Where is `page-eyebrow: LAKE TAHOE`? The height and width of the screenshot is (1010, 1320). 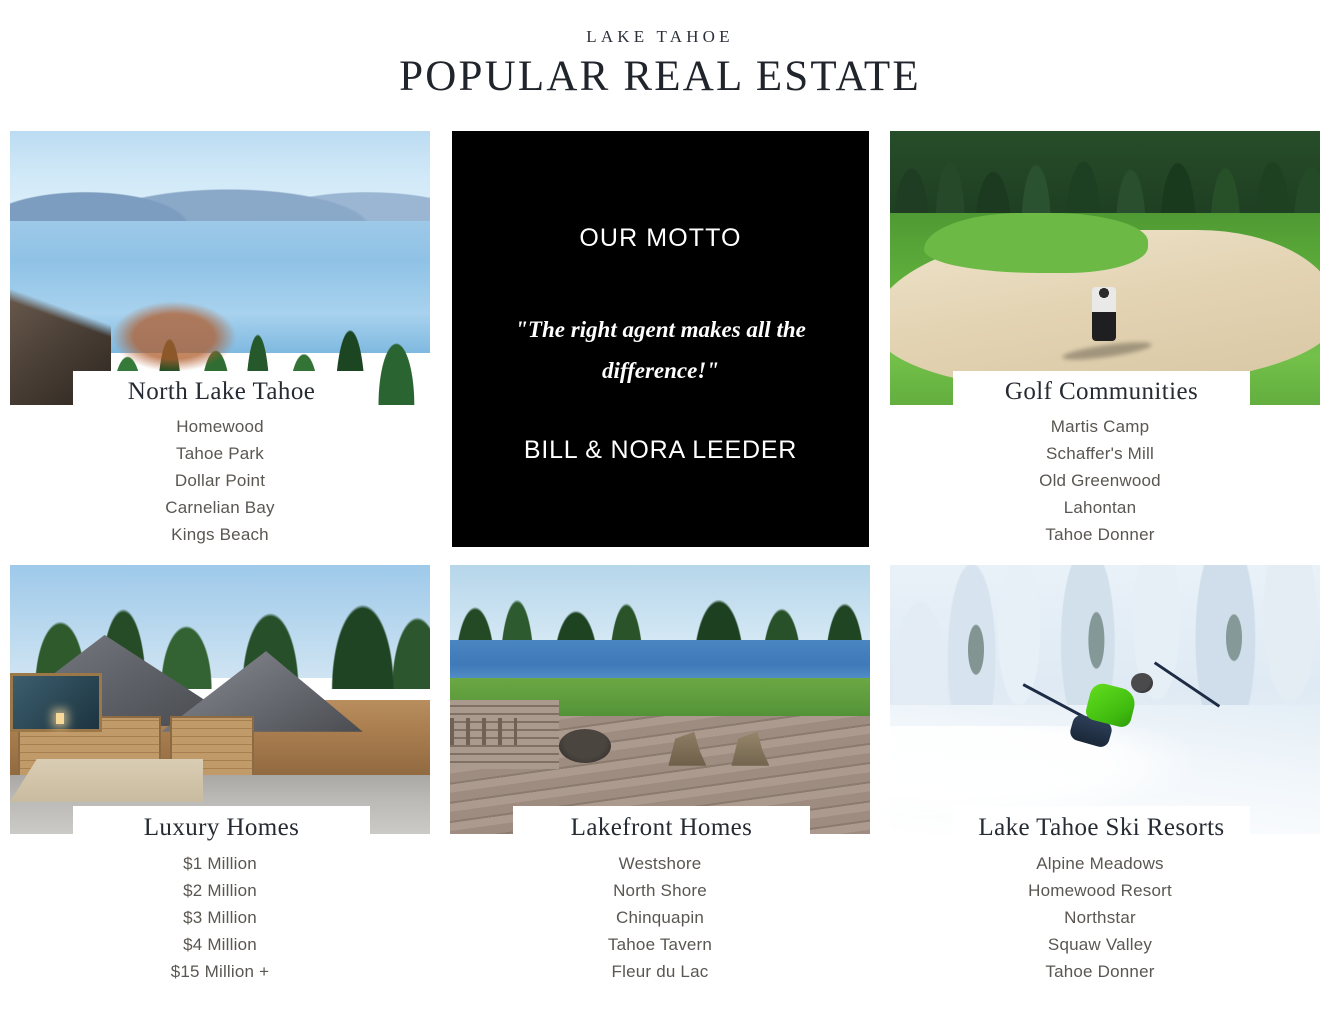 page-eyebrow: LAKE TAHOE is located at coordinates (660, 36).